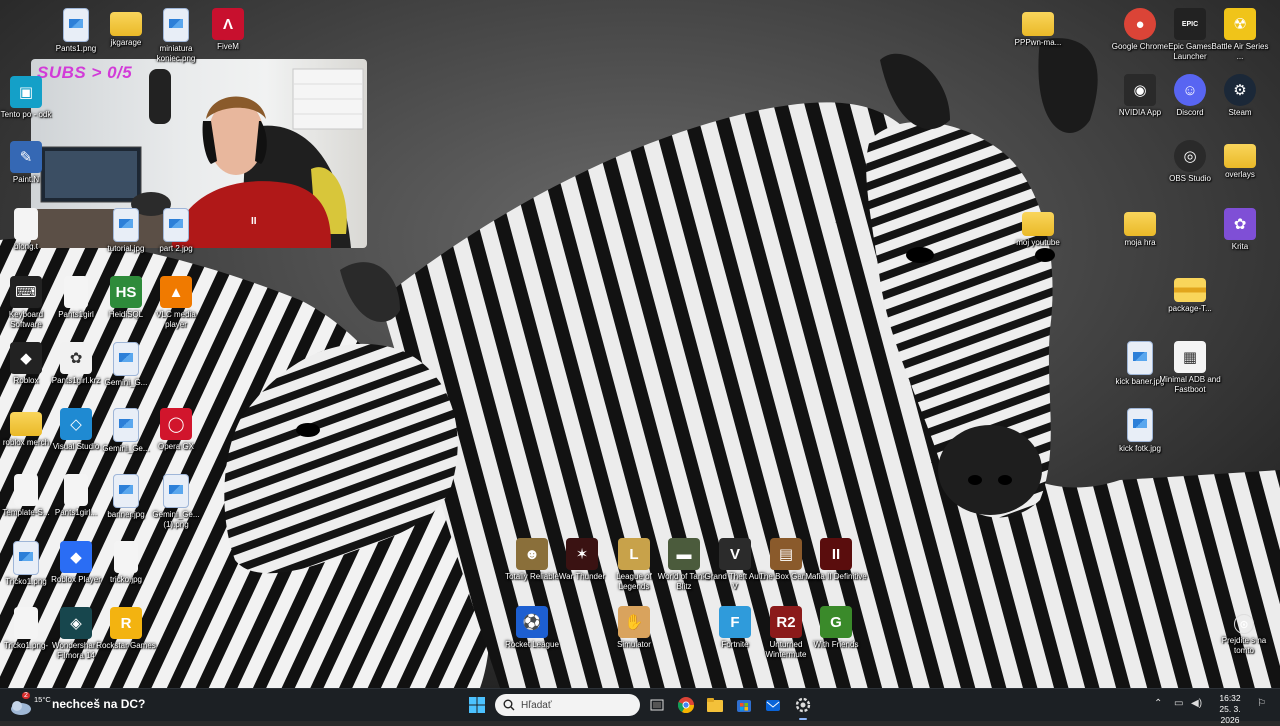 Image resolution: width=1280 pixels, height=726 pixels. Describe the element at coordinates (26, 358) in the screenshot. I see `roblox-icon: ◆` at that location.